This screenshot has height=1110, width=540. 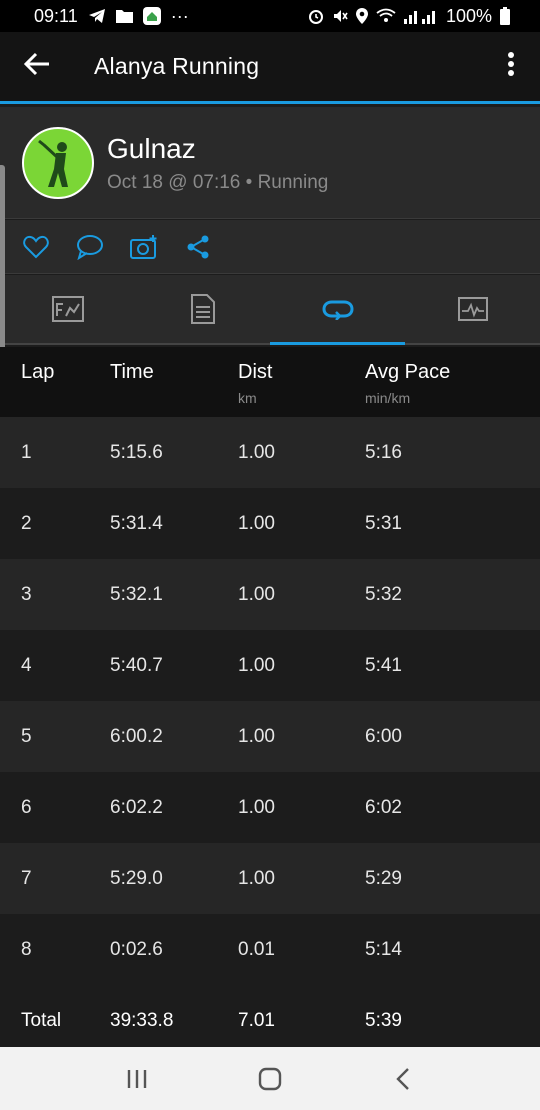 What do you see at coordinates (218, 182) in the screenshot?
I see `activity-date-type: Oct 18 @ 07:16 • Running` at bounding box center [218, 182].